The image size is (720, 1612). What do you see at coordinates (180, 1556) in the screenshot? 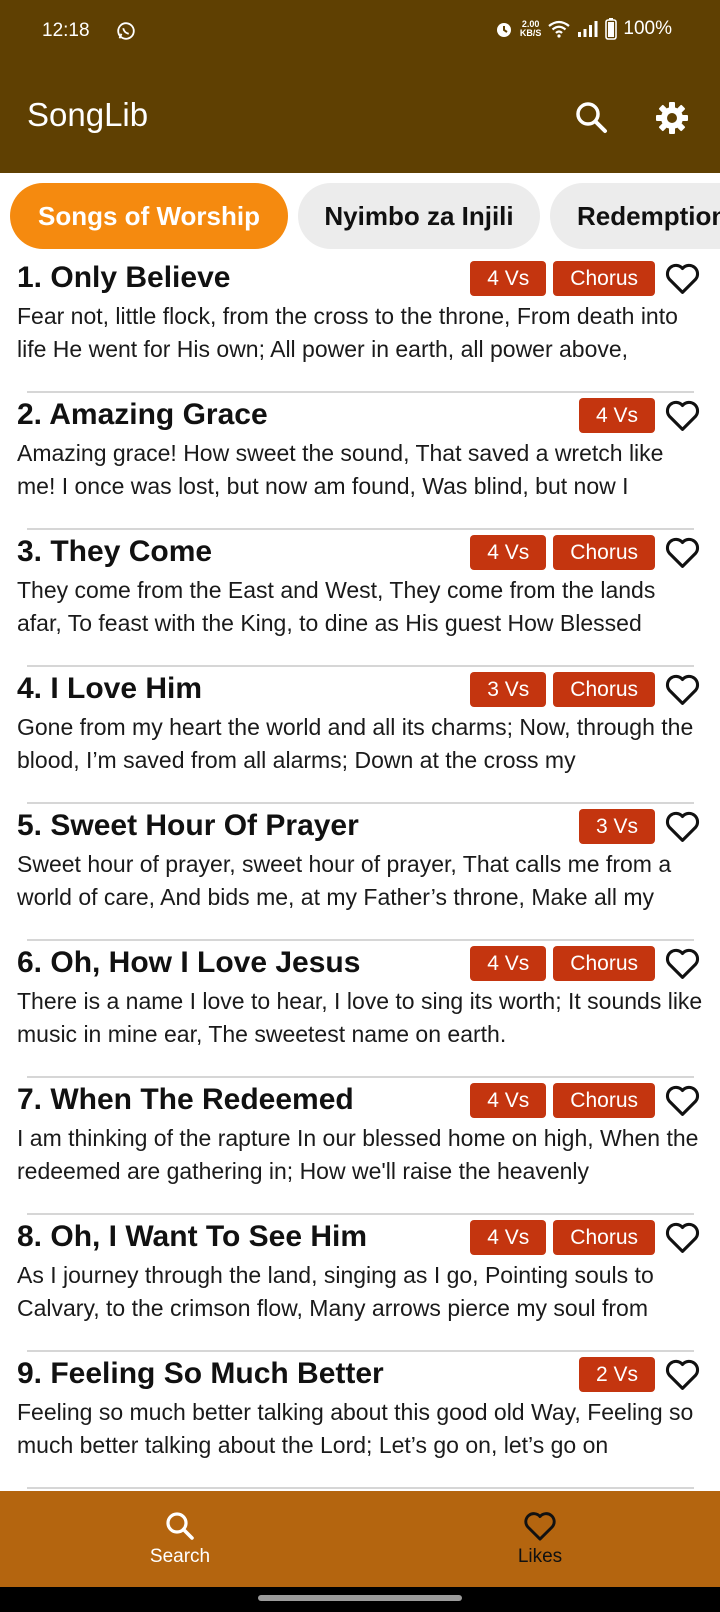
I see `nav-search-label: Search` at bounding box center [180, 1556].